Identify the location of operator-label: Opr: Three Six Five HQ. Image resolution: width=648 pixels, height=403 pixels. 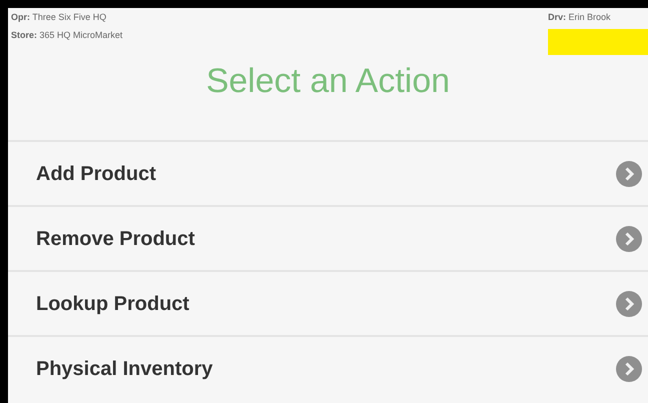
(59, 17).